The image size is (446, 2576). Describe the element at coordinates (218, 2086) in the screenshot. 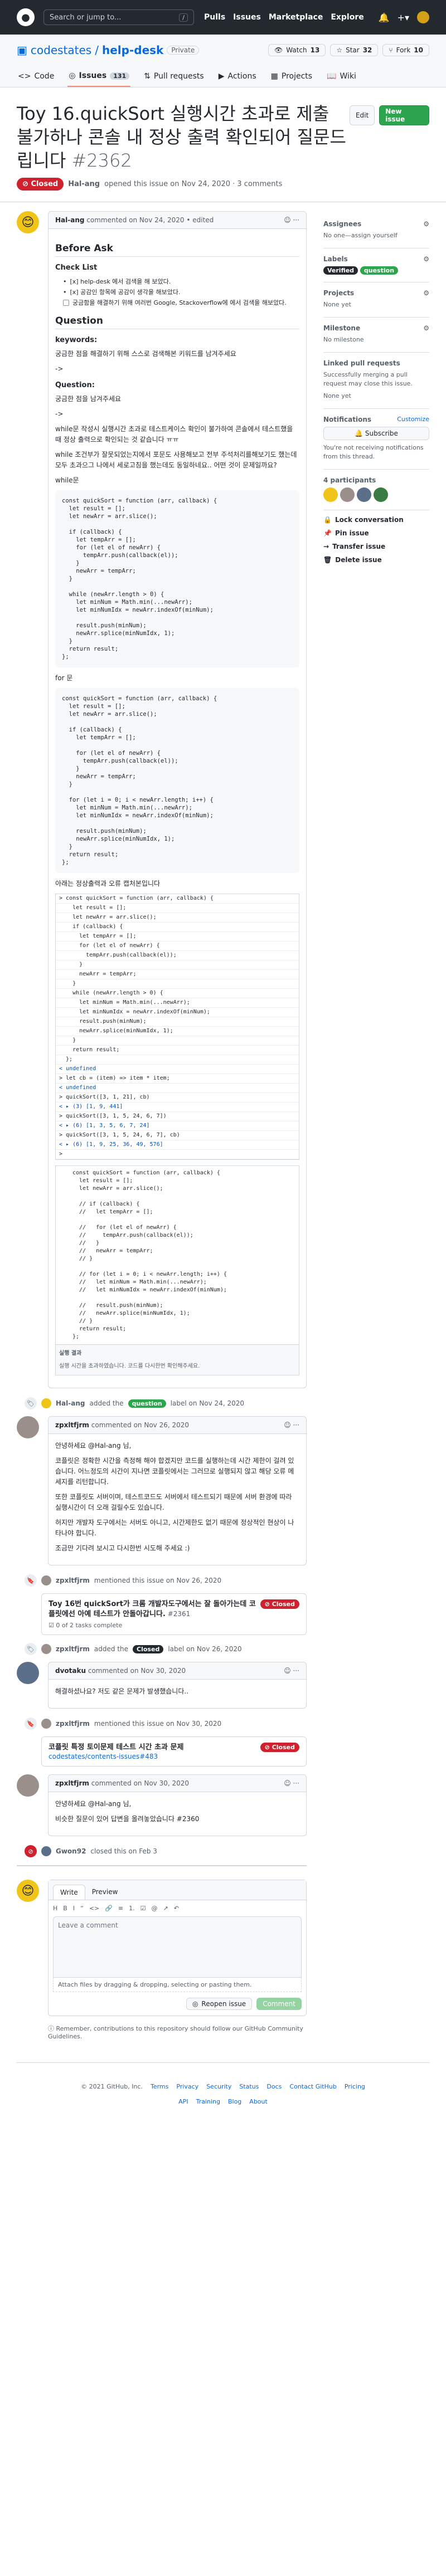

I see `footer-link: Security` at that location.